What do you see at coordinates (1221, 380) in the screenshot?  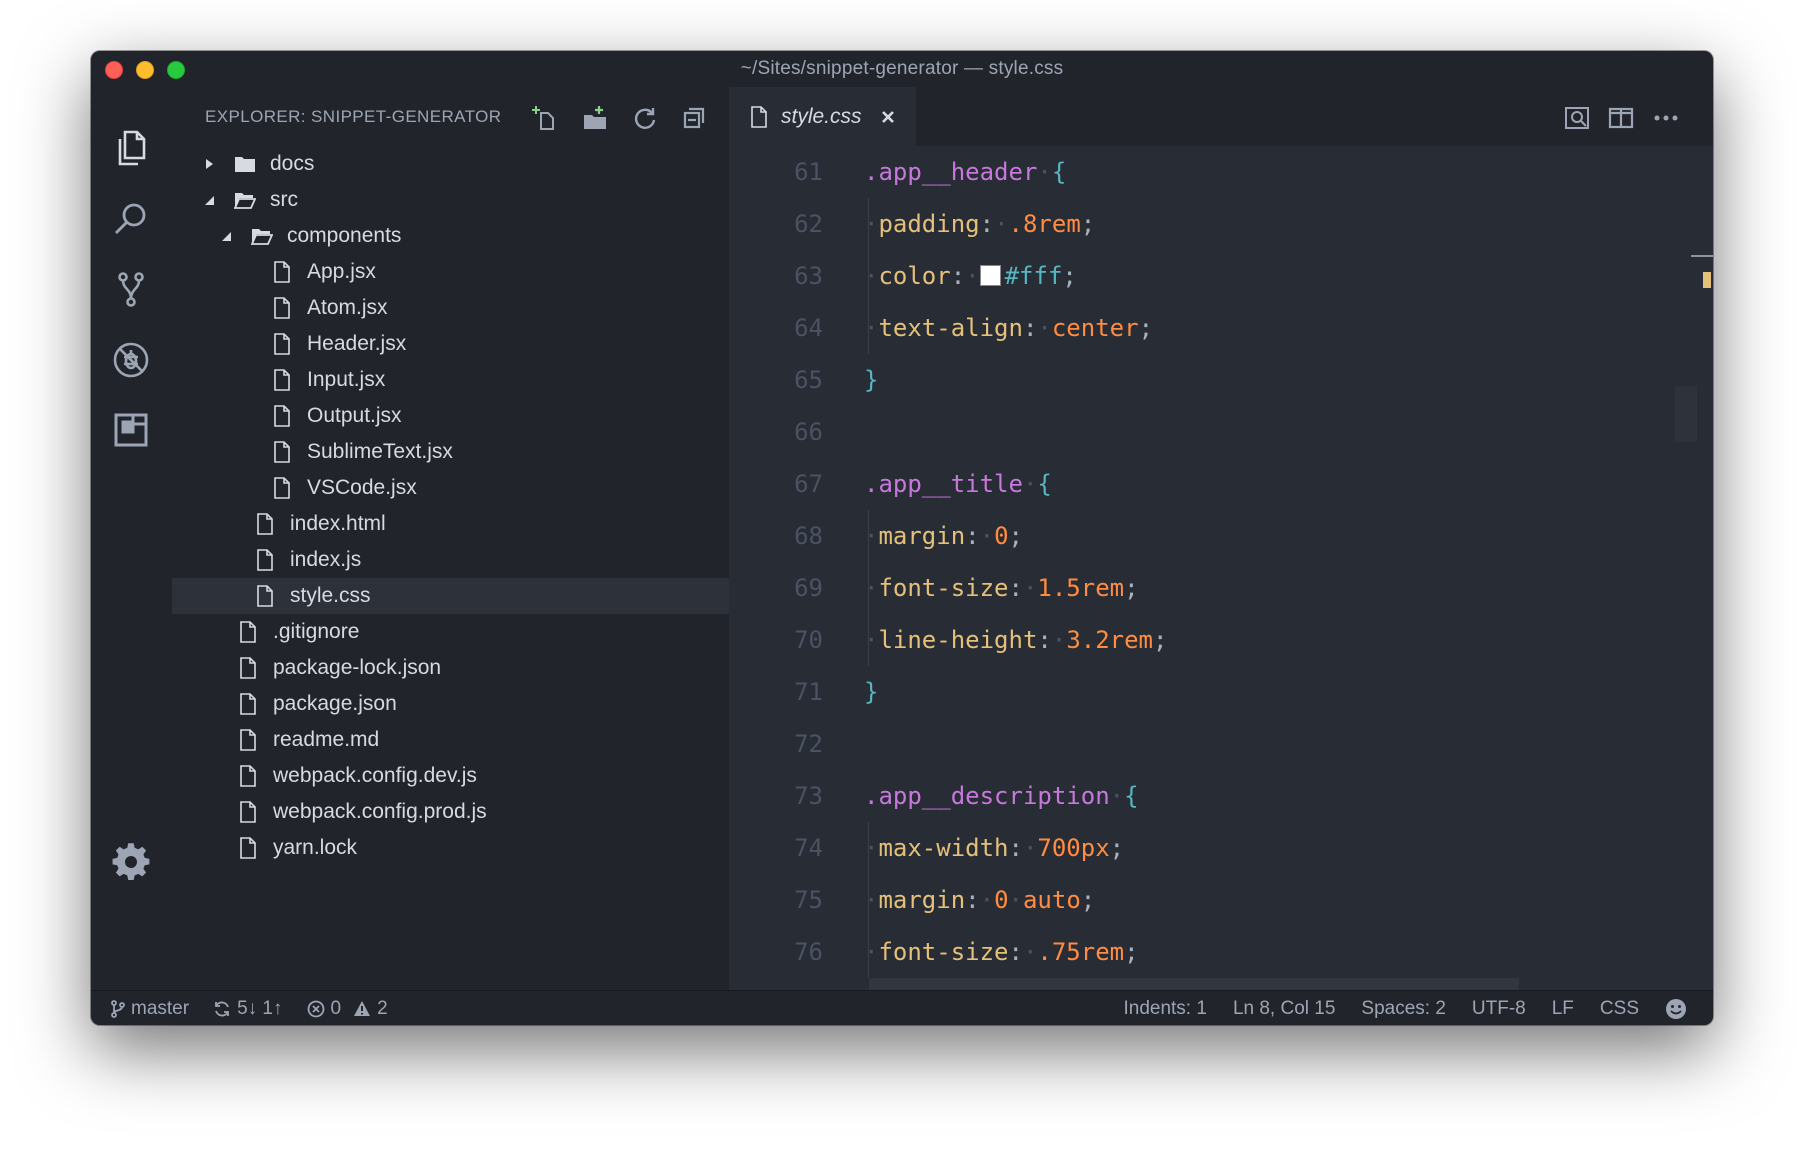 I see `code-line: 65}` at bounding box center [1221, 380].